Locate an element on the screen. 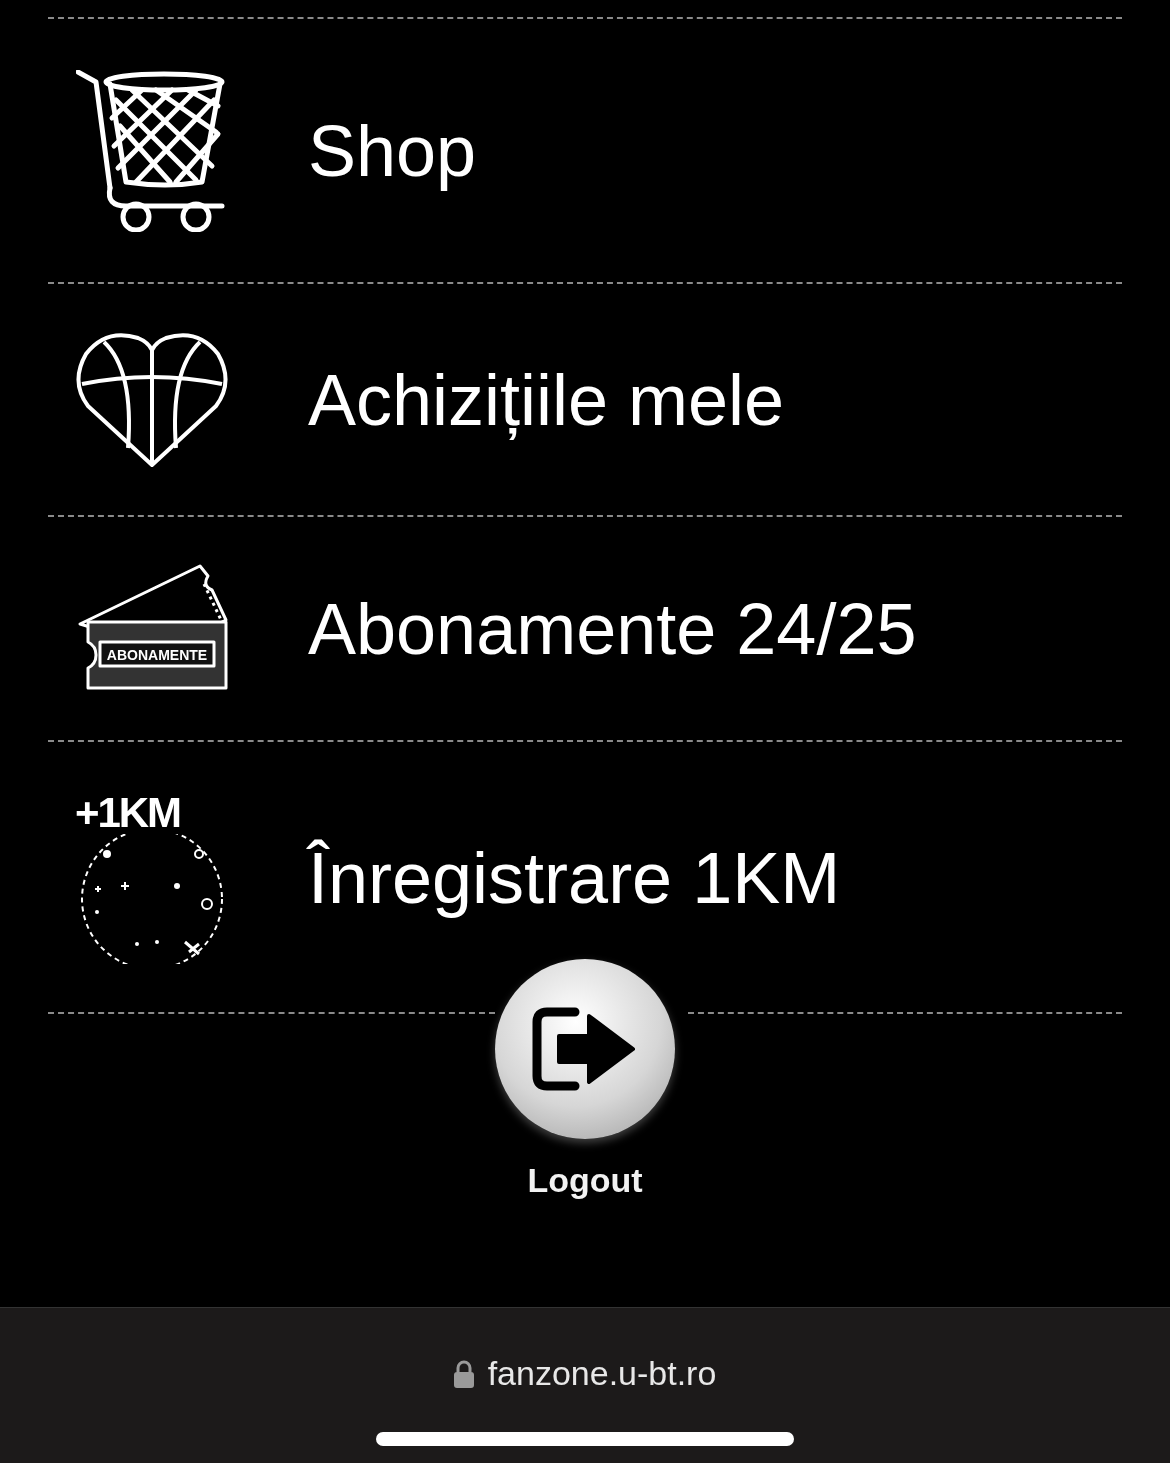 The height and width of the screenshot is (1463, 1170). menu-item: Achizițiile mele is located at coordinates (546, 399).